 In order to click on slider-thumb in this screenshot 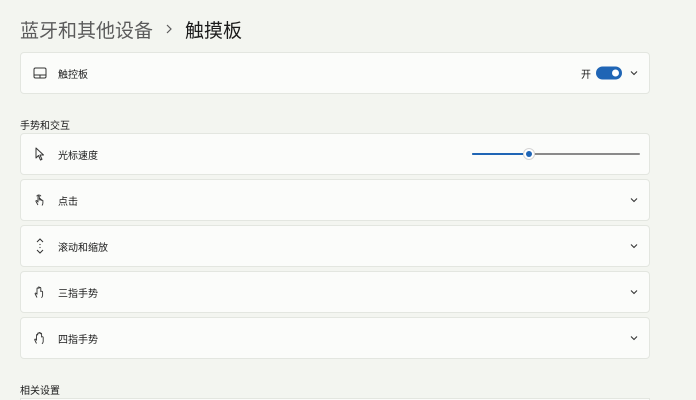, I will do `click(529, 154)`.